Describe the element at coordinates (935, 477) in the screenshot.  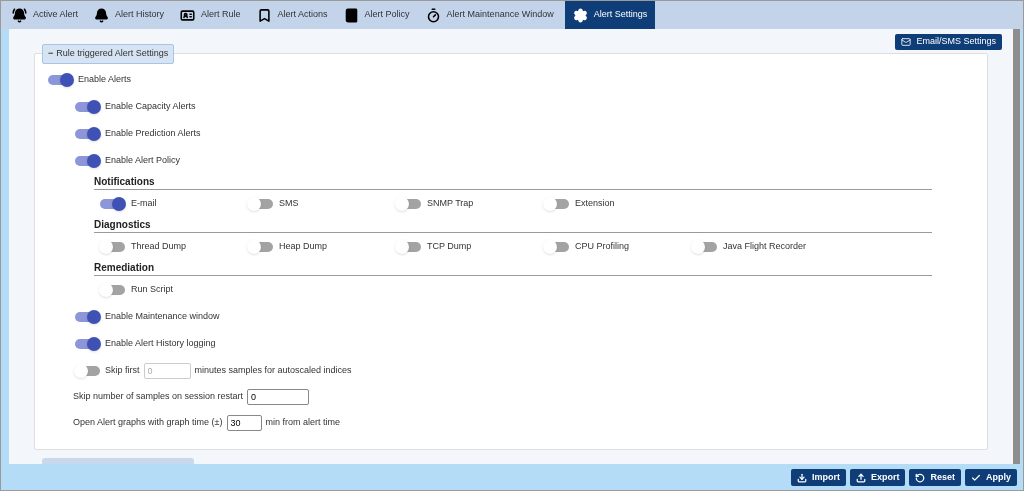
I see `footer-button: Reset` at that location.